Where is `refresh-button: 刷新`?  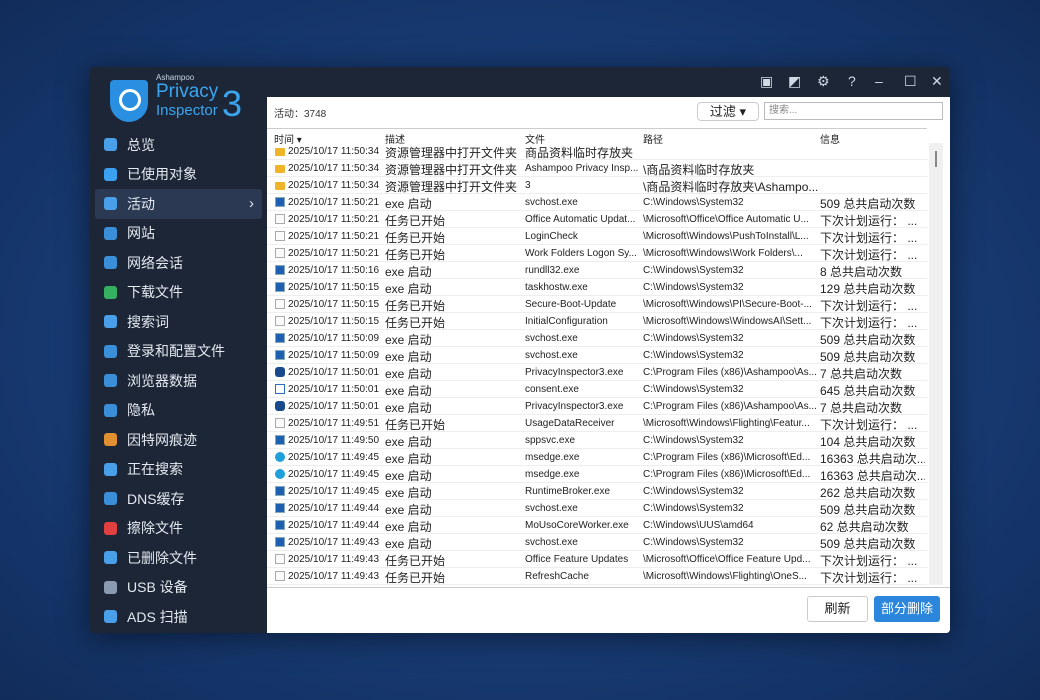 refresh-button: 刷新 is located at coordinates (837, 609).